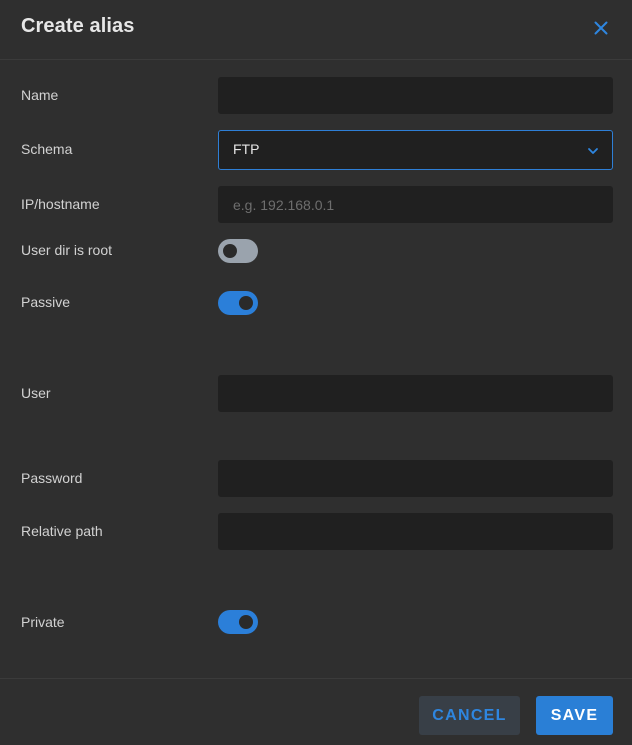  What do you see at coordinates (316, 30) in the screenshot?
I see `dialog-header: Create alias` at bounding box center [316, 30].